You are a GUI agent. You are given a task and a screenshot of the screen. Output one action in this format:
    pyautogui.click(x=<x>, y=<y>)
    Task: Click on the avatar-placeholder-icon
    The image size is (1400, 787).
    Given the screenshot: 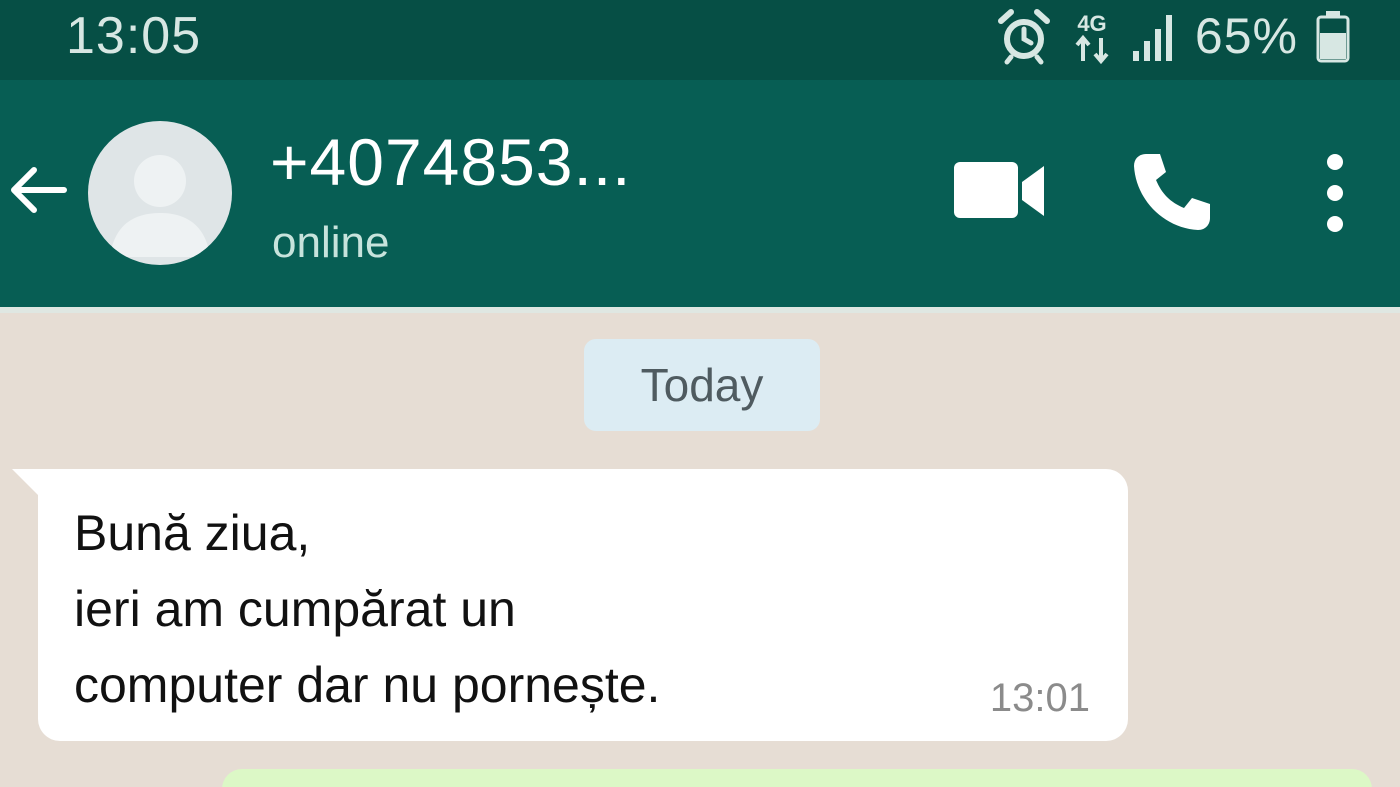 What is the action you would take?
    pyautogui.click(x=160, y=206)
    